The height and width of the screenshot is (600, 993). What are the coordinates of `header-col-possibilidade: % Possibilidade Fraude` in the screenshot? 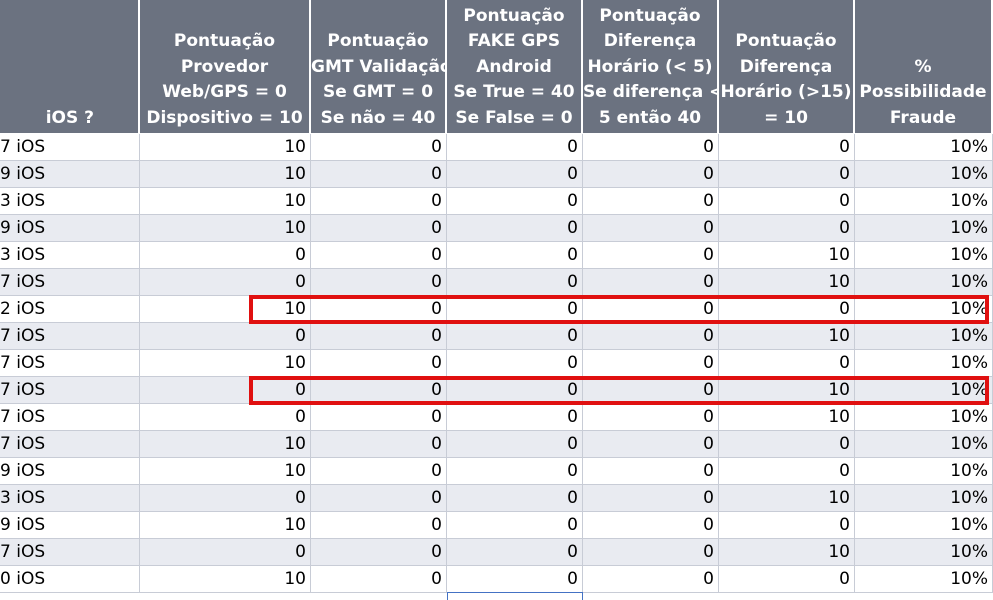 It's located at (924, 66).